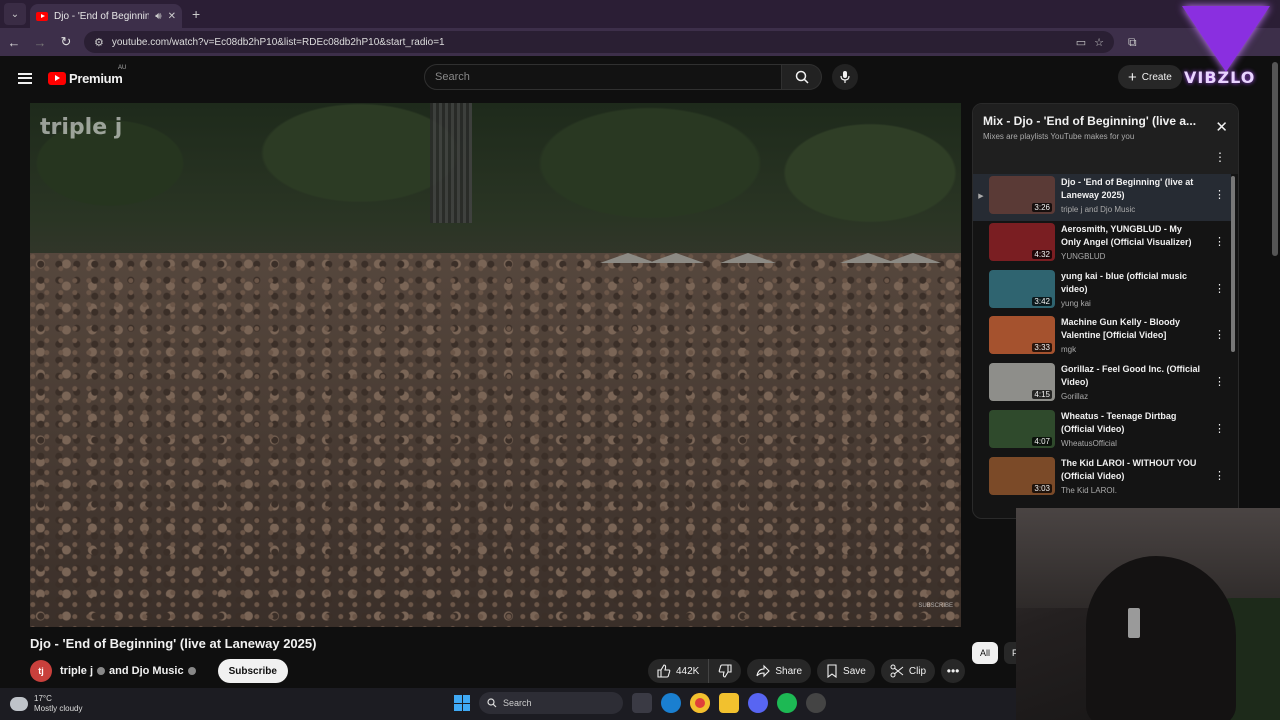 The width and height of the screenshot is (1280, 720). I want to click on video-thumbnail: 3:42, so click(1022, 288).